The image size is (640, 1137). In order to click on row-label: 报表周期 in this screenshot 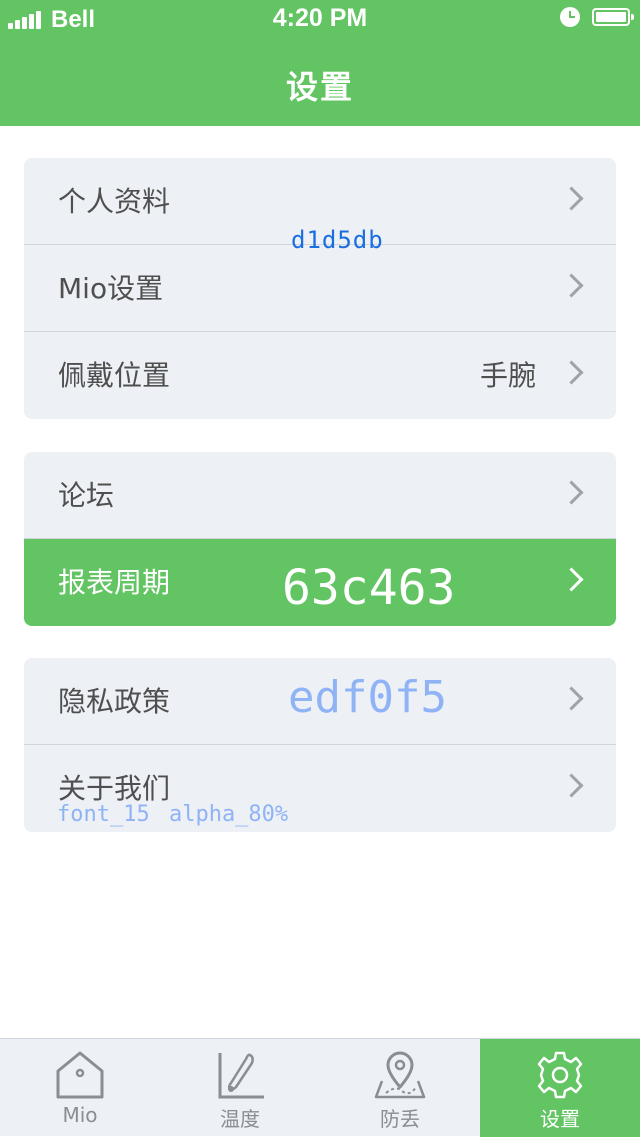, I will do `click(114, 582)`.